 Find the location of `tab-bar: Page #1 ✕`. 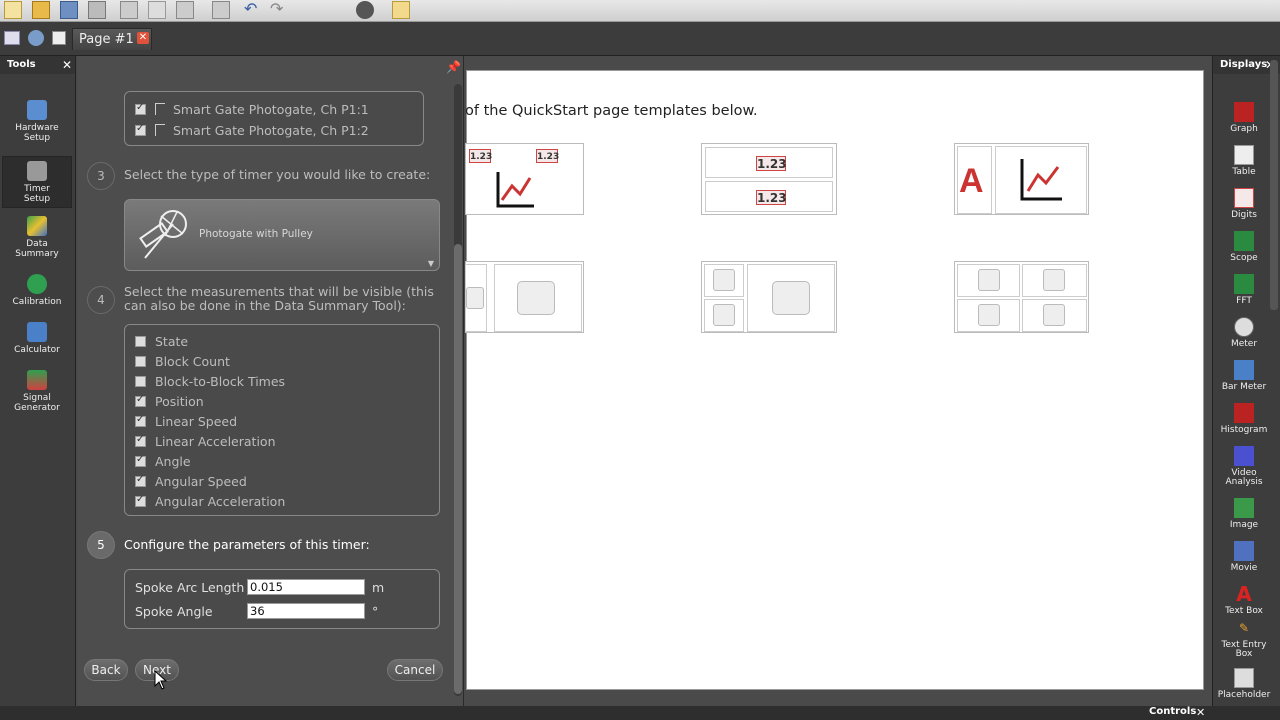

tab-bar: Page #1 ✕ is located at coordinates (640, 39).